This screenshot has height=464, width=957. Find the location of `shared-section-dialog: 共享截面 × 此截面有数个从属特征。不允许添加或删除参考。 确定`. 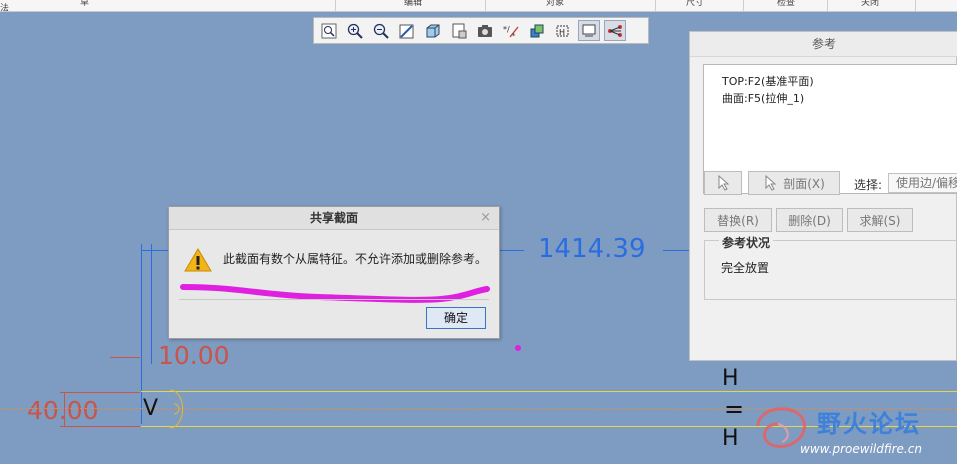

shared-section-dialog: 共享截面 × 此截面有数个从属特征。不允许添加或删除参考。 确定 is located at coordinates (334, 272).